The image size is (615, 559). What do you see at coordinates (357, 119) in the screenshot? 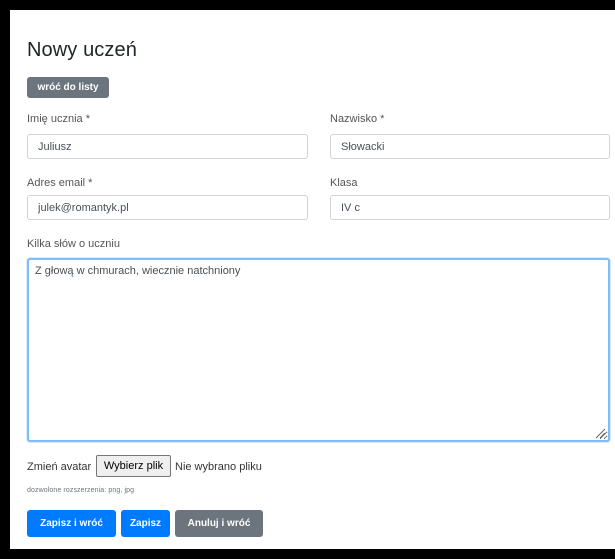
I see `last-name-label: Nazwisko *` at bounding box center [357, 119].